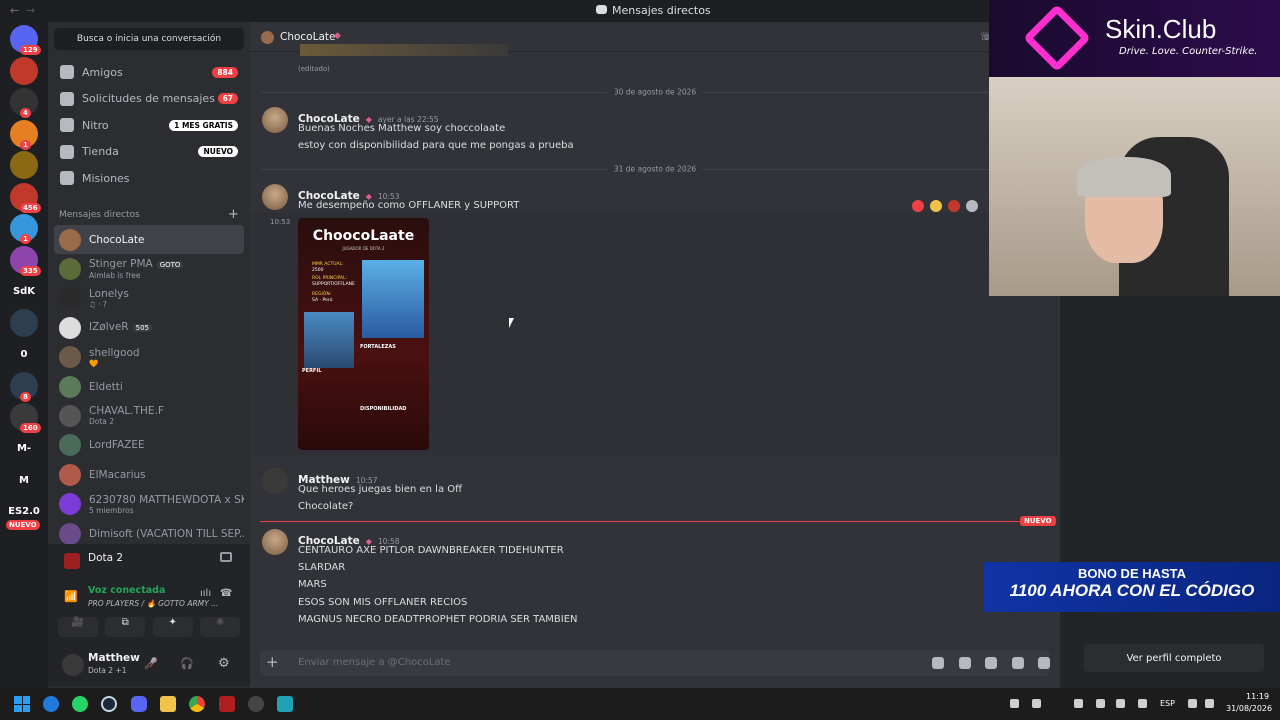 The image size is (1280, 720). What do you see at coordinates (149, 415) in the screenshot?
I see `dm-item: CHAVAL.THE.F Dota 2` at bounding box center [149, 415].